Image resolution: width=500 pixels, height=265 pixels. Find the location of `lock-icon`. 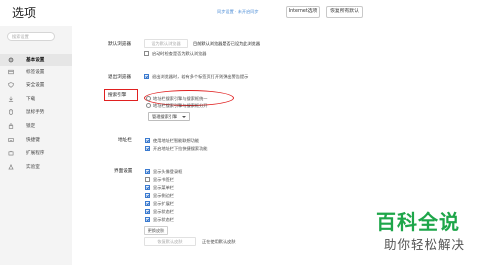

lock-icon is located at coordinates (11, 126).